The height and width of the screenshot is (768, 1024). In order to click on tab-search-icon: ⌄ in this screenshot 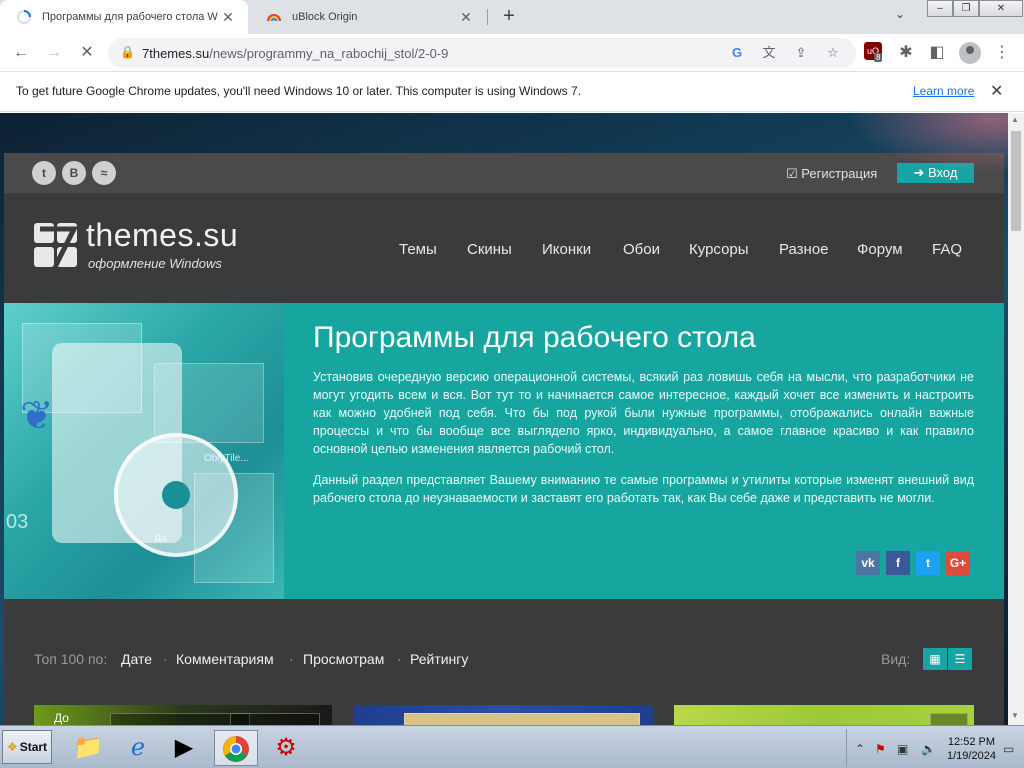, I will do `click(900, 14)`.